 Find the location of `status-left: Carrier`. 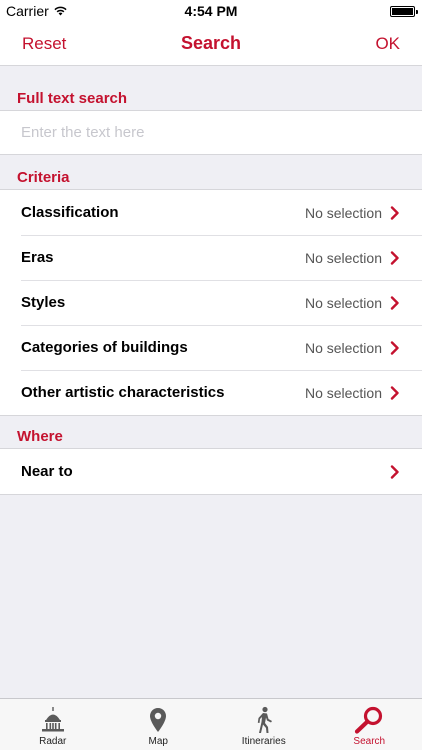

status-left: Carrier is located at coordinates (37, 11).